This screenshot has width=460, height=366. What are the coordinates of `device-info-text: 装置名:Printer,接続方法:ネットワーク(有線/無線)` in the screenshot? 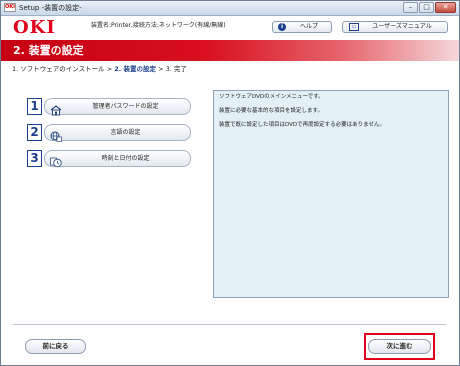 It's located at (158, 25).